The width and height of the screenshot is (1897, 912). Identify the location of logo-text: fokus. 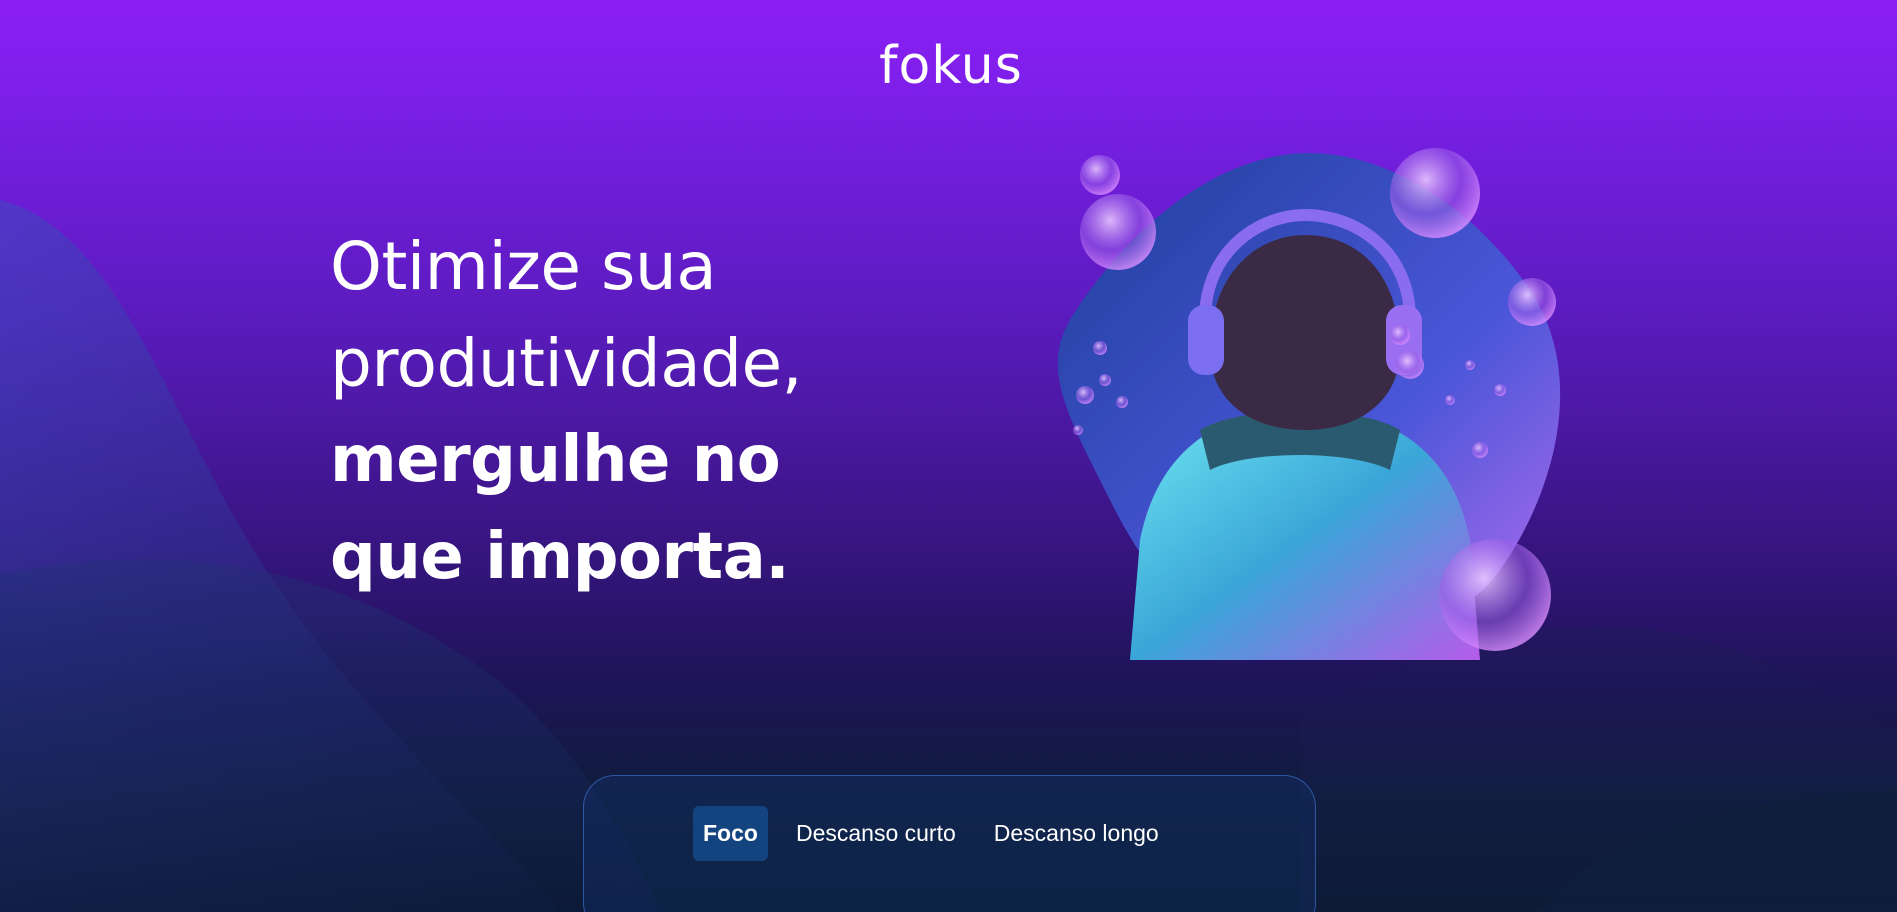
(951, 66).